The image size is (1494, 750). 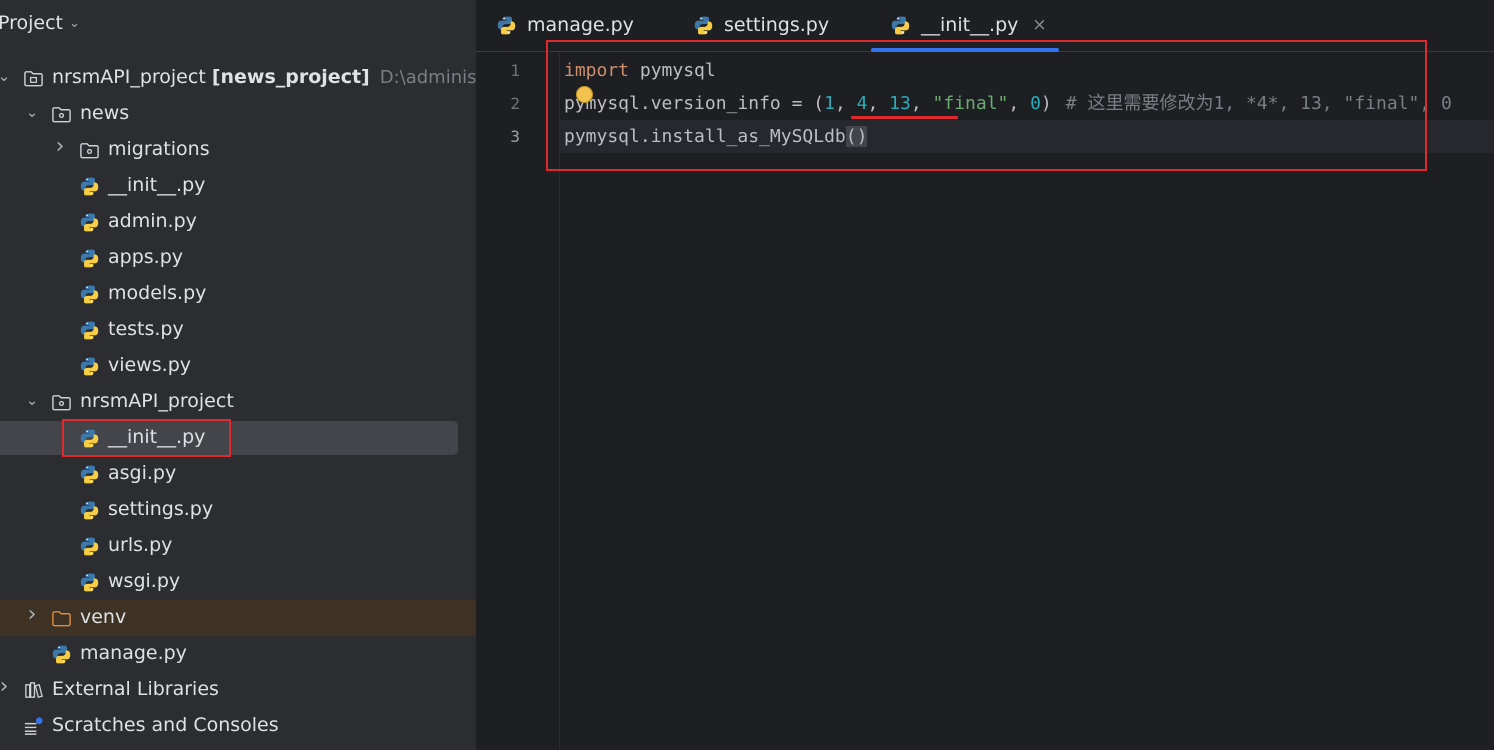 I want to click on project-view-title: Project, so click(x=32, y=23).